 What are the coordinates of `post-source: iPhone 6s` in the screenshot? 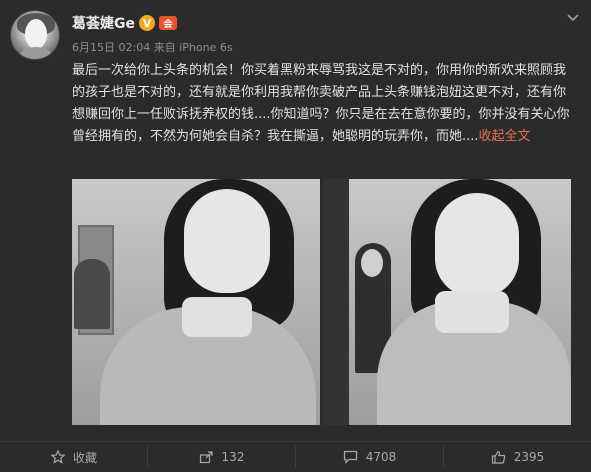 It's located at (206, 47).